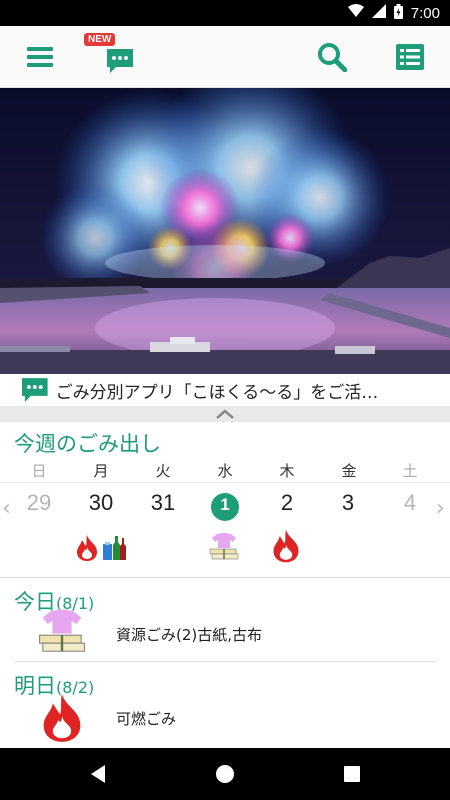 This screenshot has height=800, width=450. I want to click on menu-button, so click(40, 57).